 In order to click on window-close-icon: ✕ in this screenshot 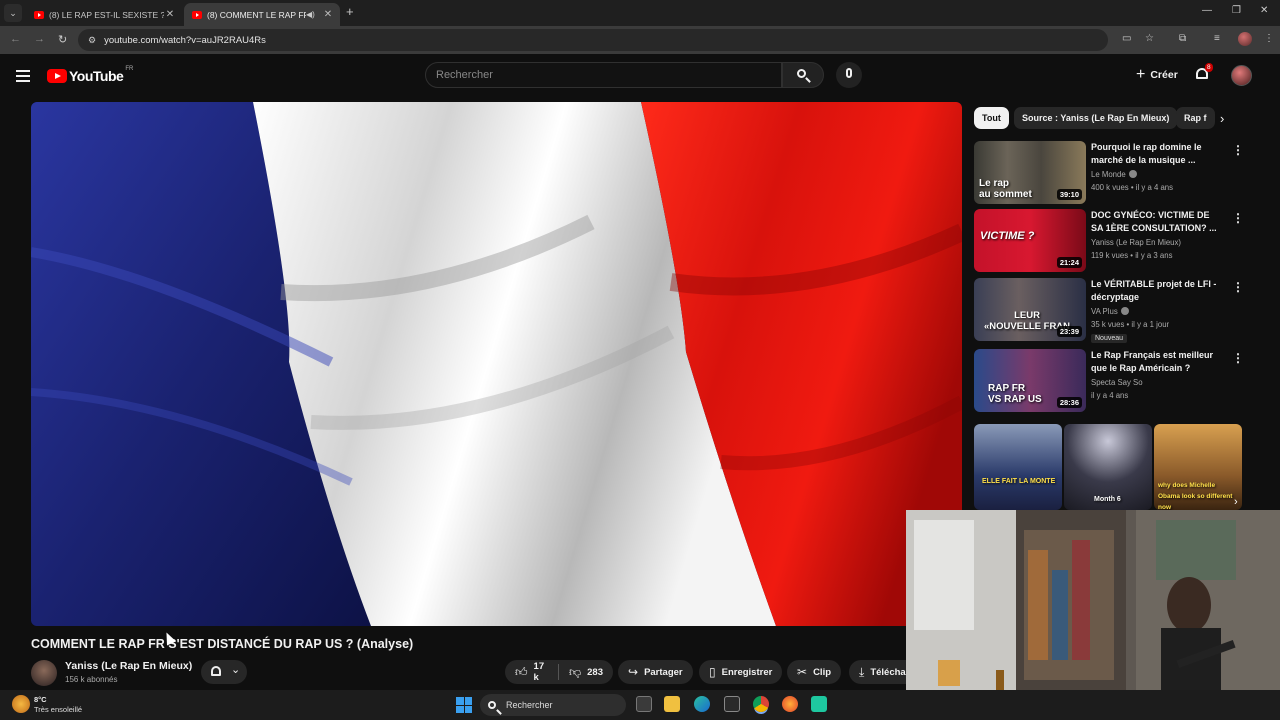, I will do `click(1264, 10)`.